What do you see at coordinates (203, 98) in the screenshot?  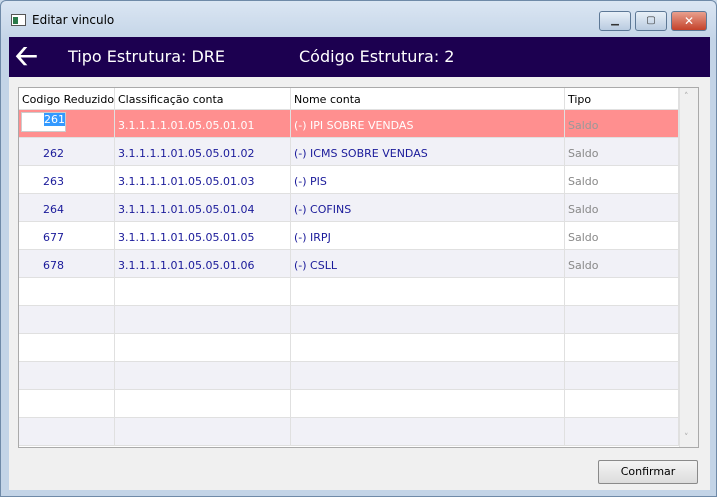 I see `column-header-classificacao: Classificação conta` at bounding box center [203, 98].